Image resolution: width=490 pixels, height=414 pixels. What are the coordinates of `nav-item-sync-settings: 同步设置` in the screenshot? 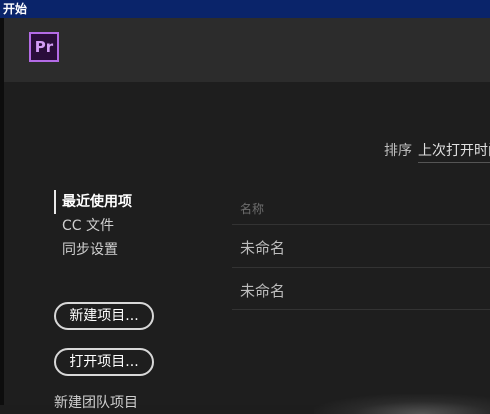 It's located at (93, 250).